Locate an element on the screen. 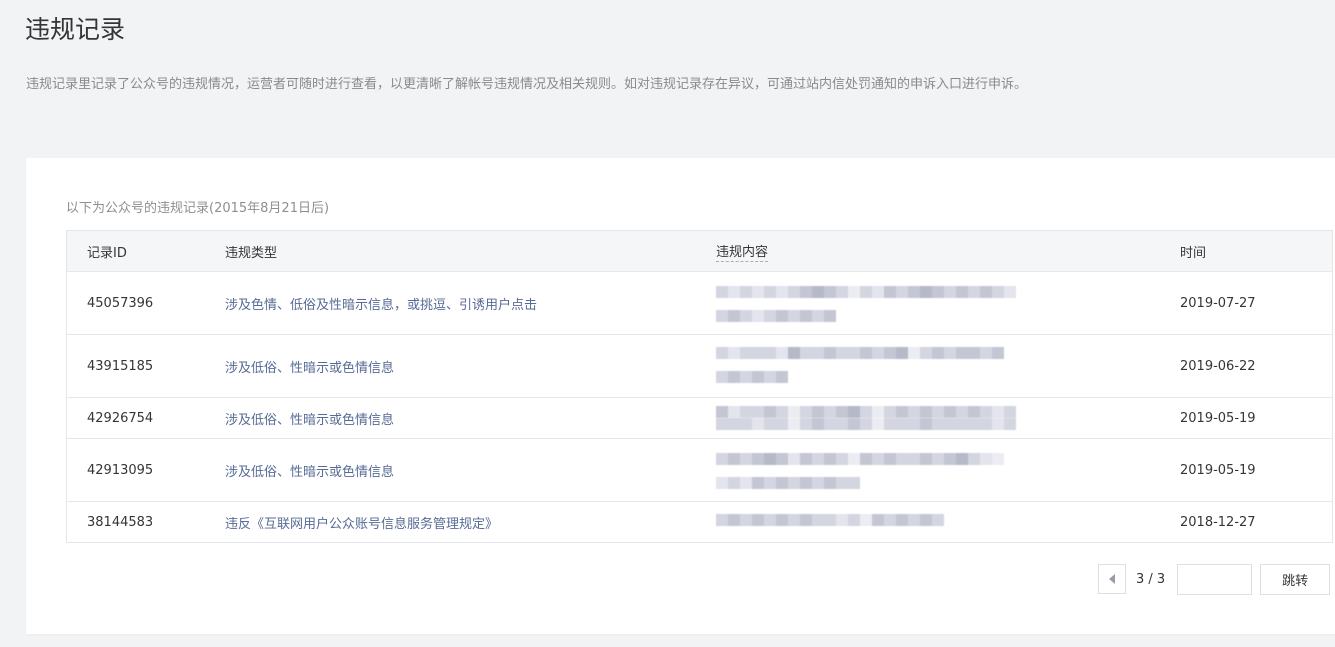 This screenshot has height=647, width=1335. header-violation-type: 违规类型 is located at coordinates (251, 253).